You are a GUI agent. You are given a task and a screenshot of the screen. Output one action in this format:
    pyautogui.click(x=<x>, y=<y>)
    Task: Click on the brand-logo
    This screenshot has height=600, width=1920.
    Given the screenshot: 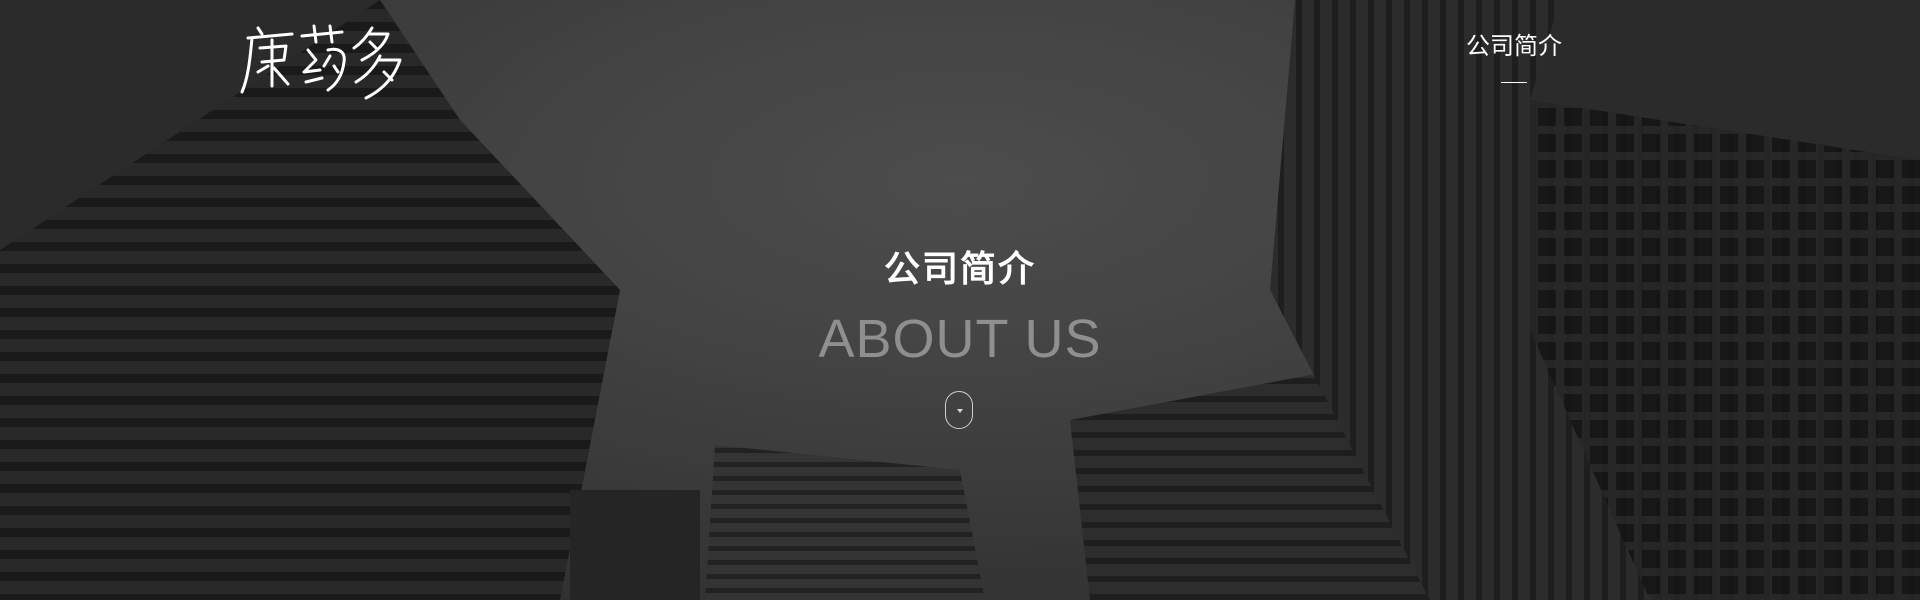 What is the action you would take?
    pyautogui.click(x=328, y=60)
    